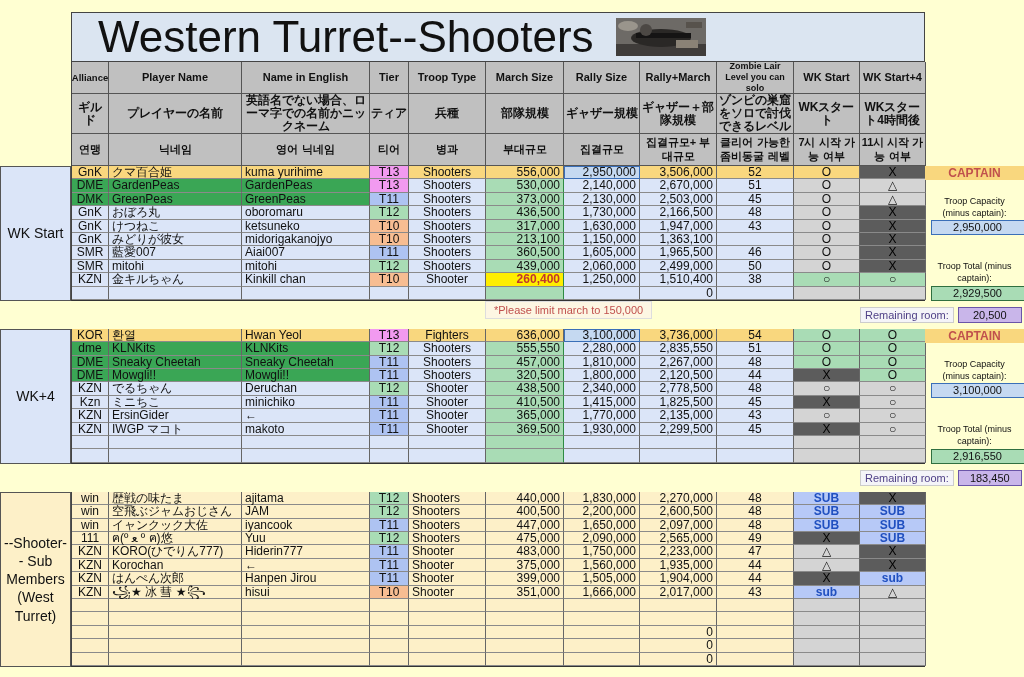 The image size is (1024, 677). What do you see at coordinates (989, 477) in the screenshot?
I see `remaining-value: 183,450` at bounding box center [989, 477].